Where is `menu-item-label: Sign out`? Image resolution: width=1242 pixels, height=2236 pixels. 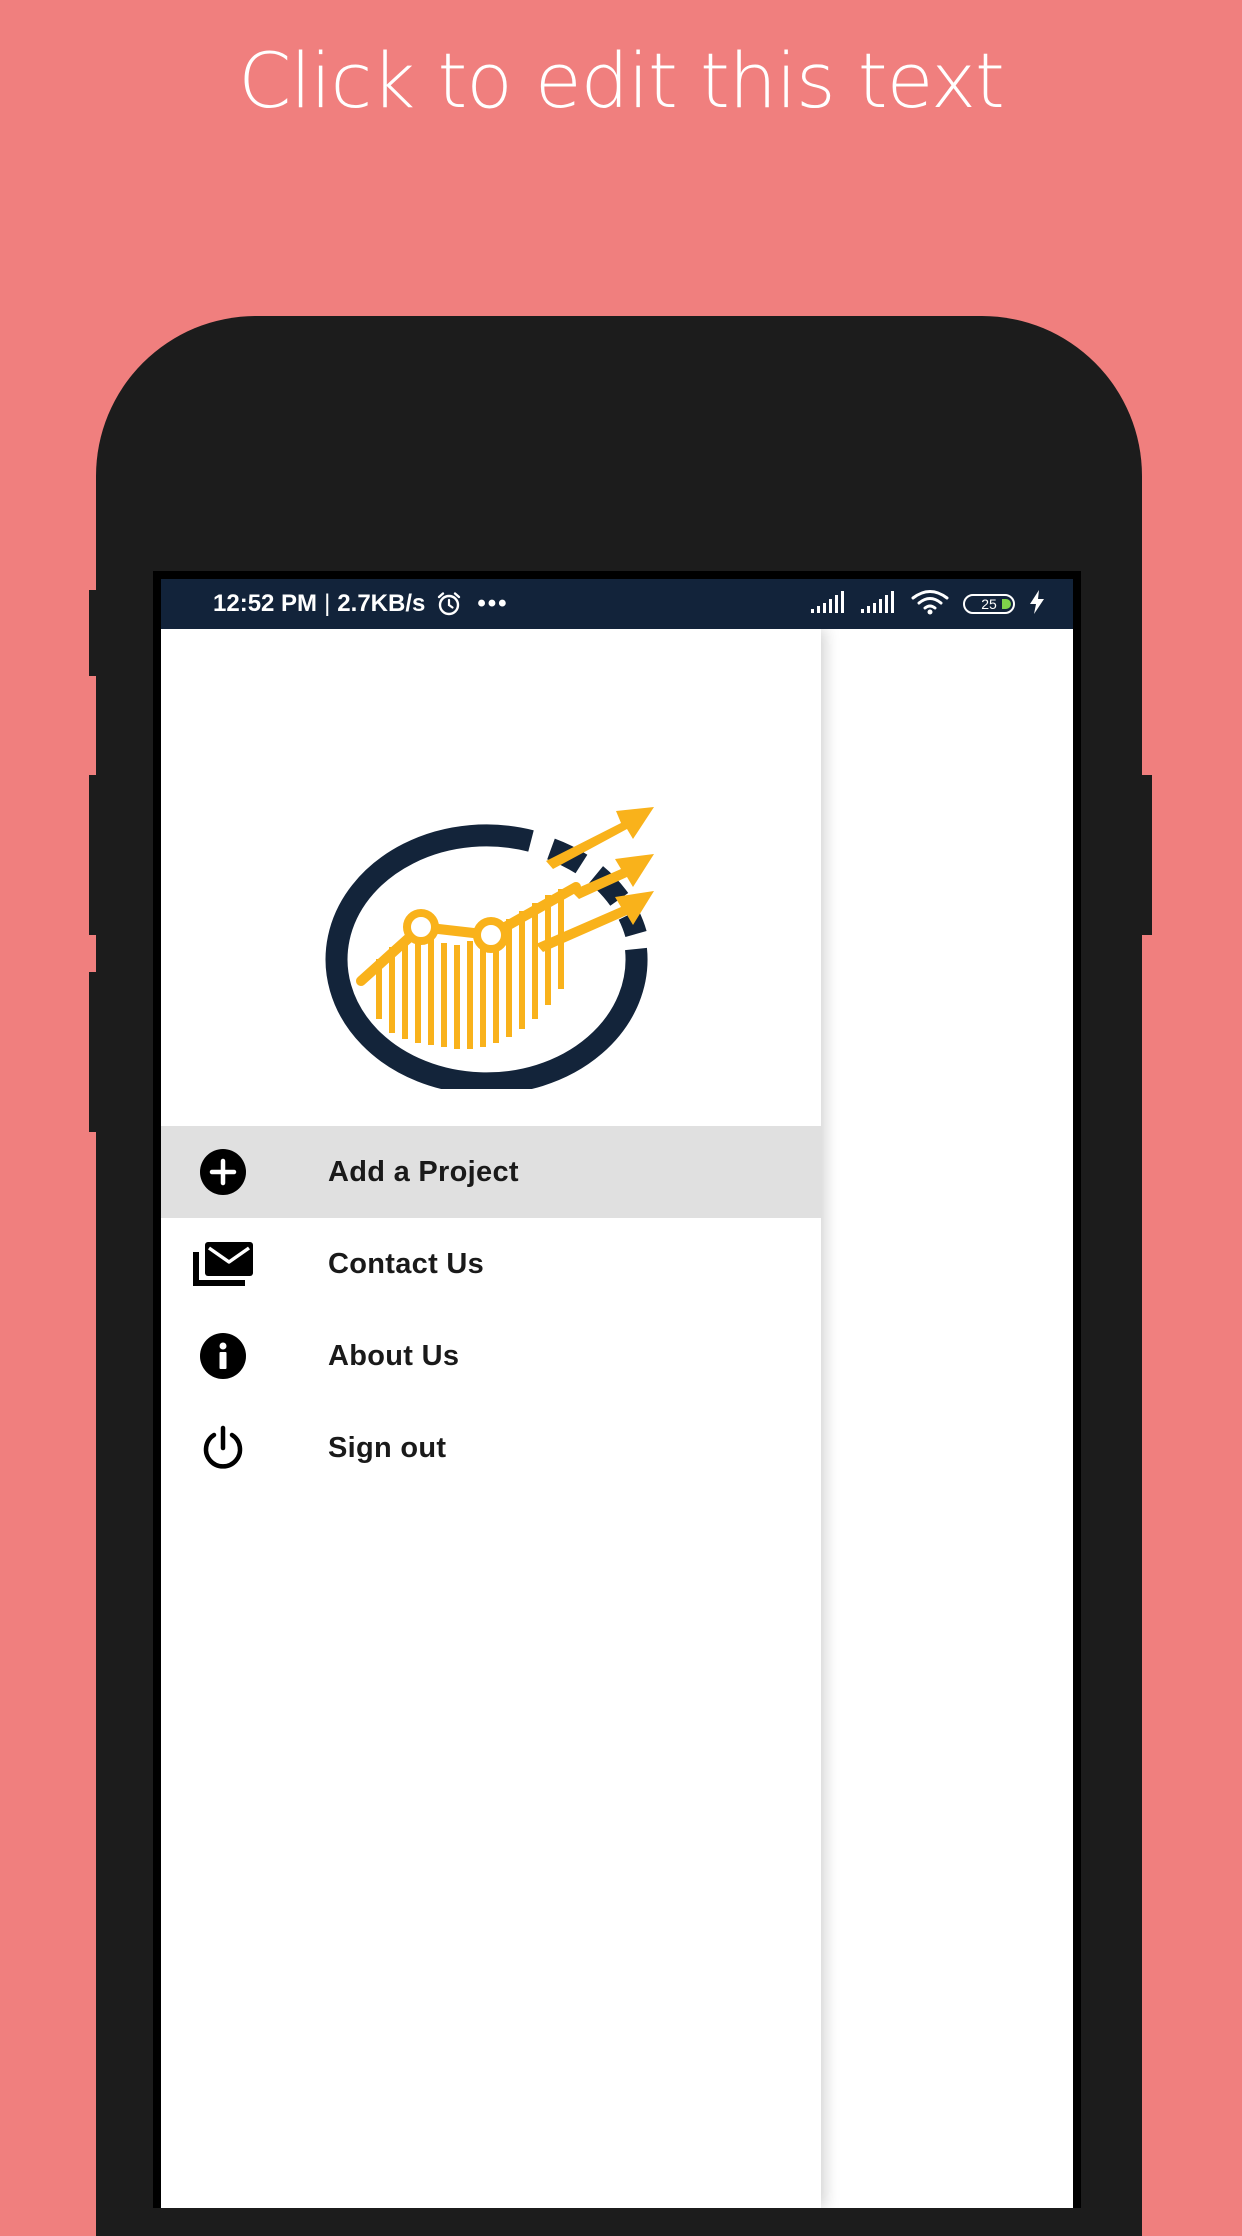 menu-item-label: Sign out is located at coordinates (387, 1447).